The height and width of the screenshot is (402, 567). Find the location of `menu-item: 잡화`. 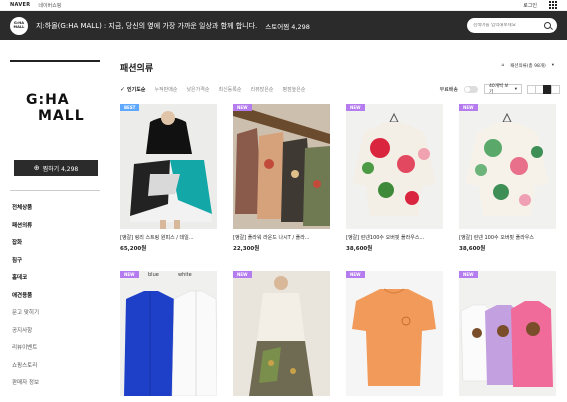

menu-item: 잡화 is located at coordinates (25, 244).